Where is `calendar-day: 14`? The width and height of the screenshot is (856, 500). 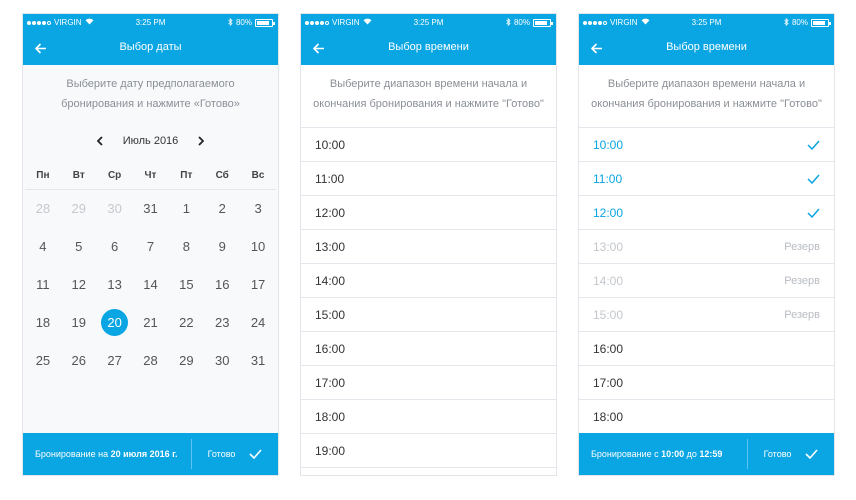 calendar-day: 14 is located at coordinates (151, 285).